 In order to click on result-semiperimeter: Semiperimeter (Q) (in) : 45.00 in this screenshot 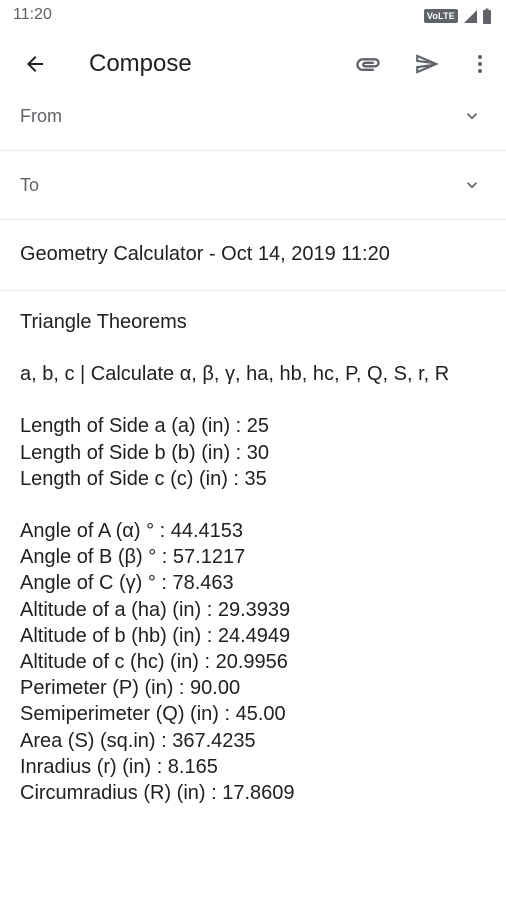, I will do `click(153, 714)`.